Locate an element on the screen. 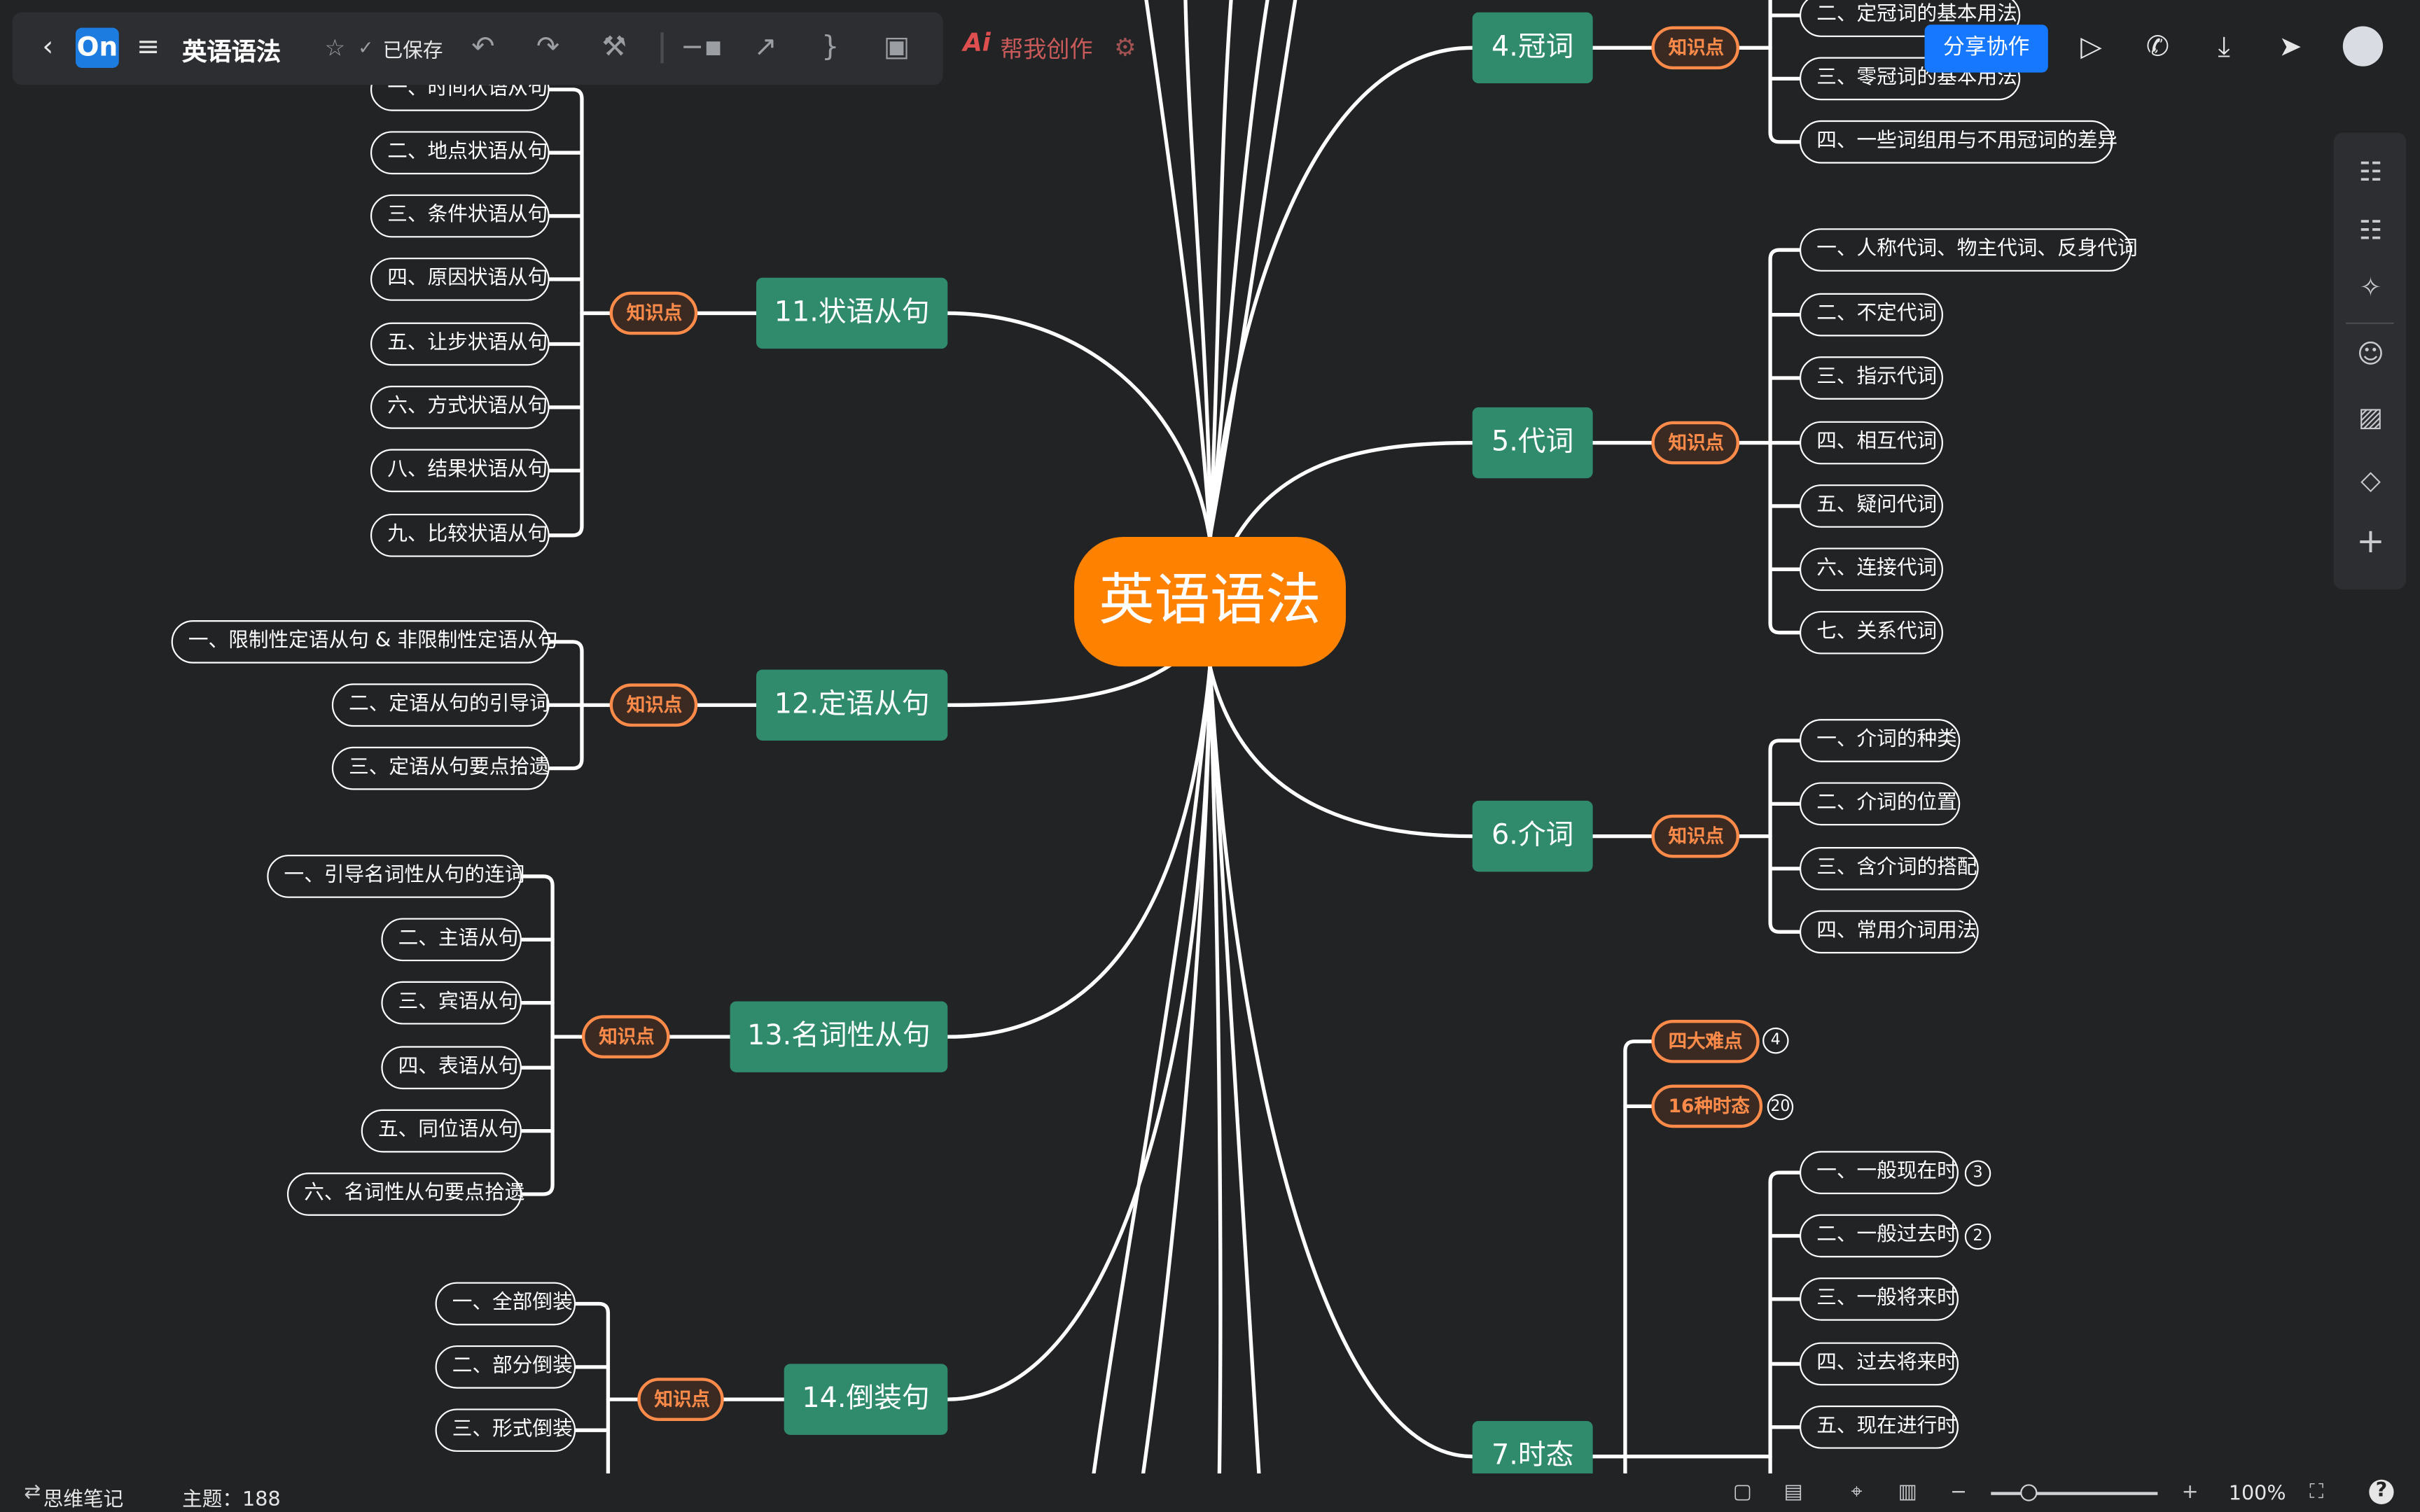  topic-node: 六、连接代词 is located at coordinates (1871, 569).